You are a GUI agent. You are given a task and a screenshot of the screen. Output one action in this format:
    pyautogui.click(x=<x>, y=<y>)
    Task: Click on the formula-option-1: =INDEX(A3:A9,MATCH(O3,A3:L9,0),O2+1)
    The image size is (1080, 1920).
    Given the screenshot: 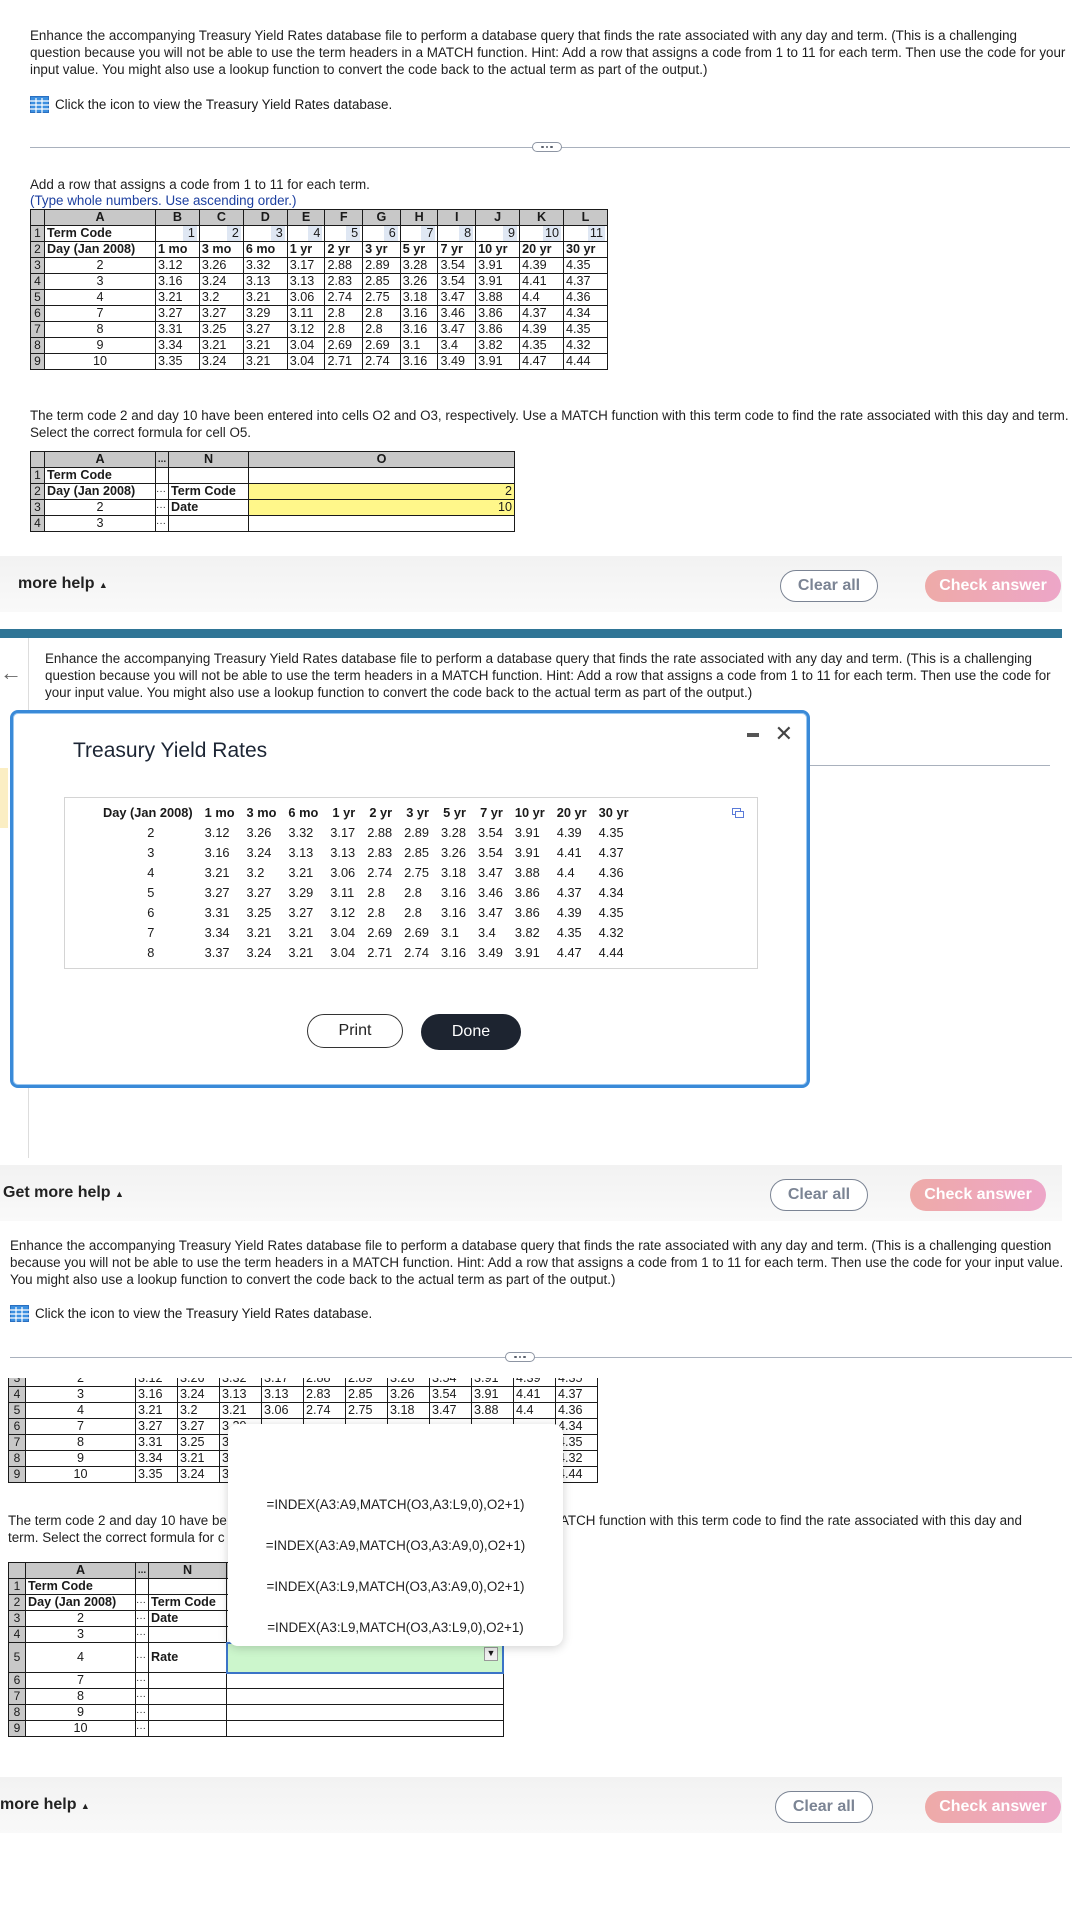 What is the action you would take?
    pyautogui.click(x=395, y=1504)
    